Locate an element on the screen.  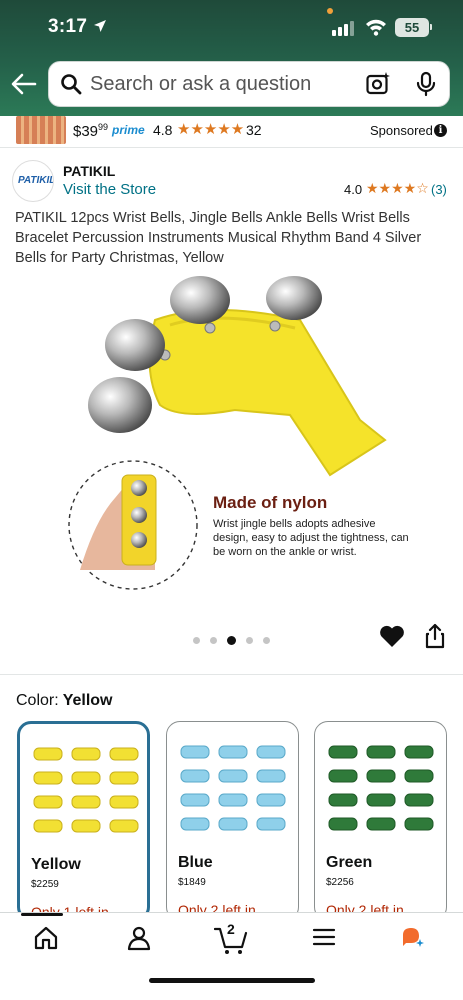
camera-lens-icon is located at coordinates (378, 86).